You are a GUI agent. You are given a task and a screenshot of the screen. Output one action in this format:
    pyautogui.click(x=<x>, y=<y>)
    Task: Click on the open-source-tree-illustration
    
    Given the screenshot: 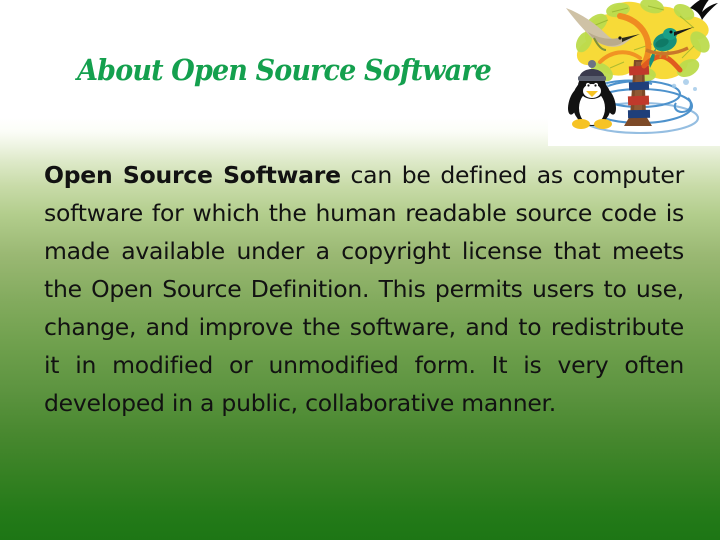 What is the action you would take?
    pyautogui.click(x=634, y=78)
    